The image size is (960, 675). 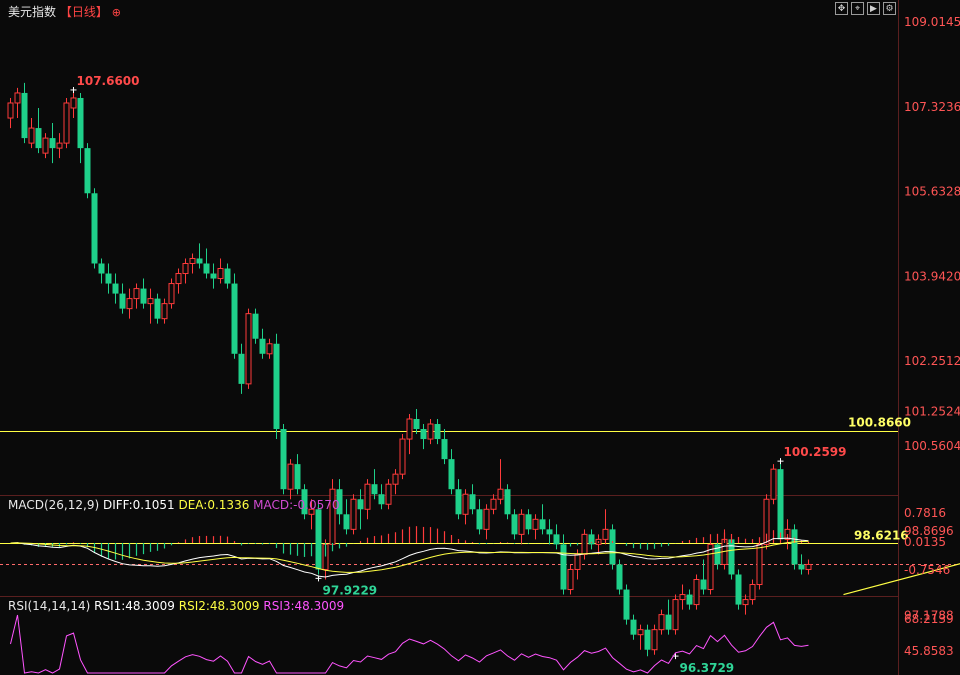 I want to click on high-annotation: 107.6600, so click(x=108, y=81).